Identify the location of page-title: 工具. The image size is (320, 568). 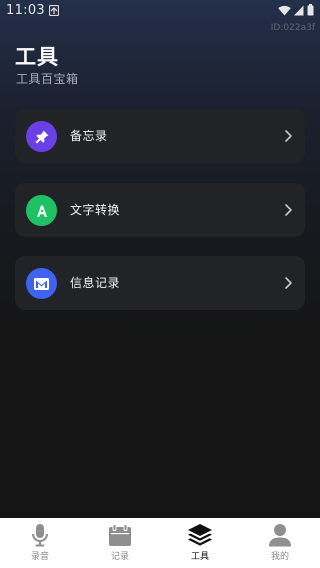
(37, 57).